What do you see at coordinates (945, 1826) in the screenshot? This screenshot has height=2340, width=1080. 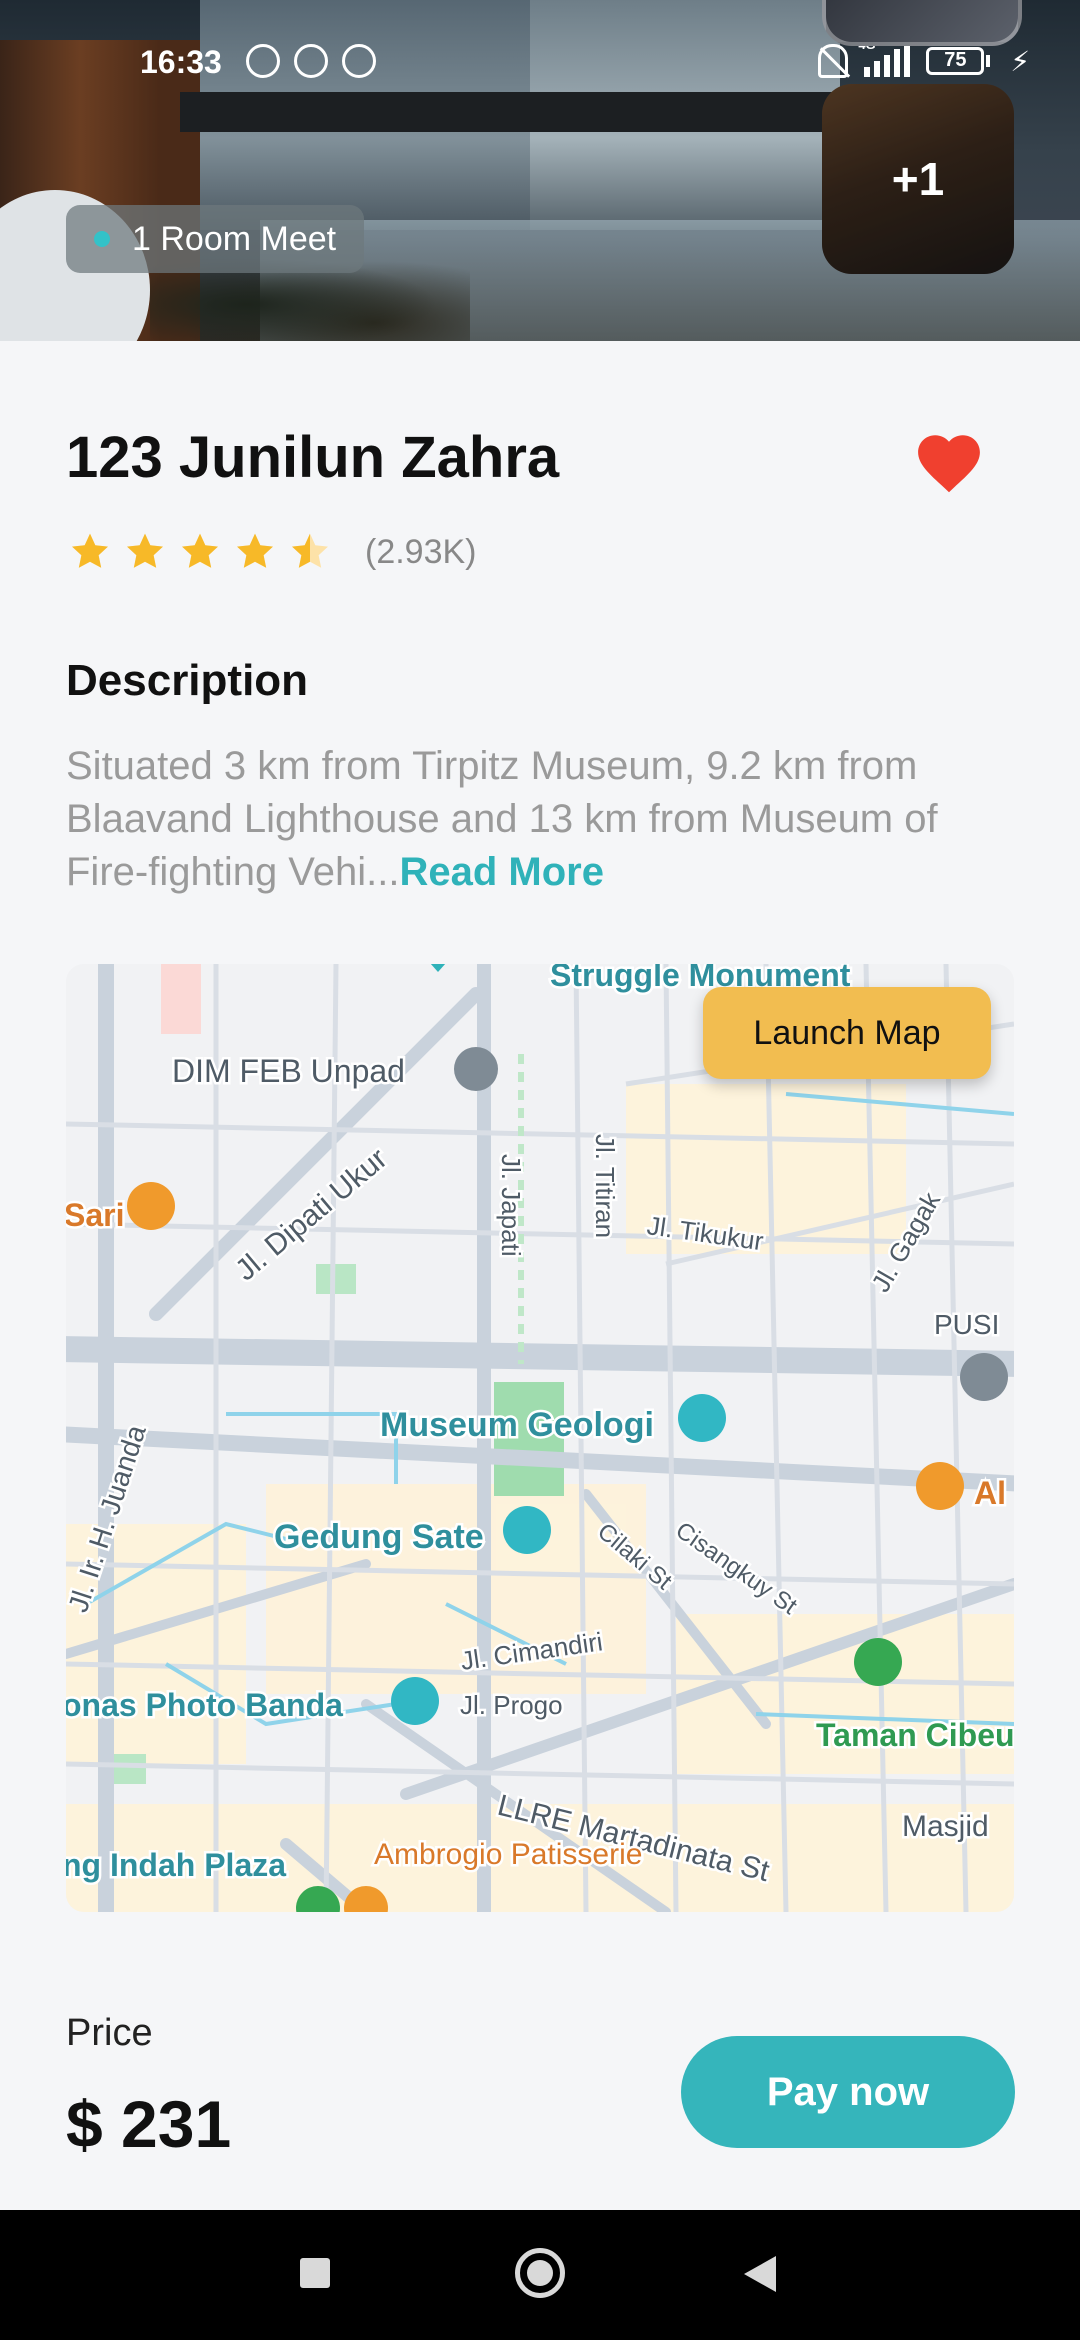 I see `map-label: Masjid` at bounding box center [945, 1826].